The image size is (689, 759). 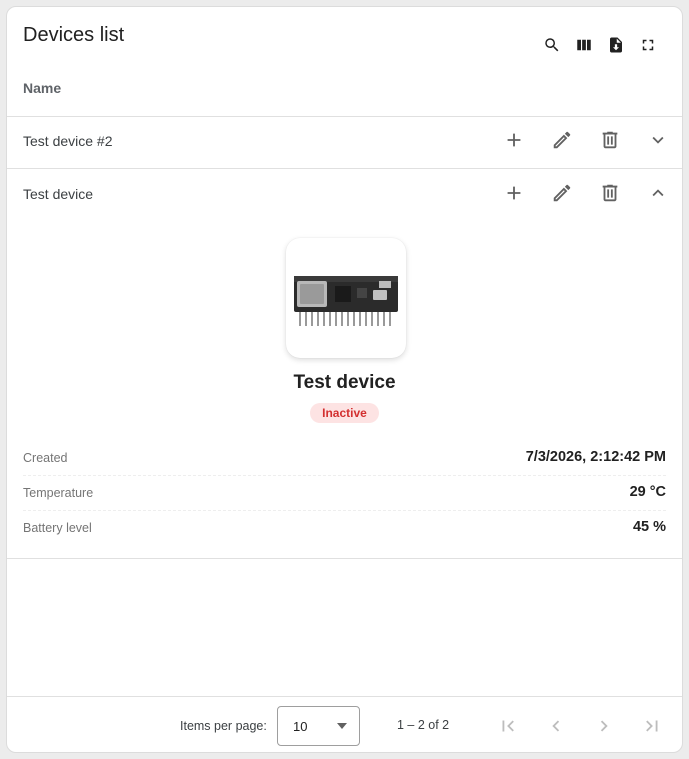 I want to click on export-button, so click(x=616, y=45).